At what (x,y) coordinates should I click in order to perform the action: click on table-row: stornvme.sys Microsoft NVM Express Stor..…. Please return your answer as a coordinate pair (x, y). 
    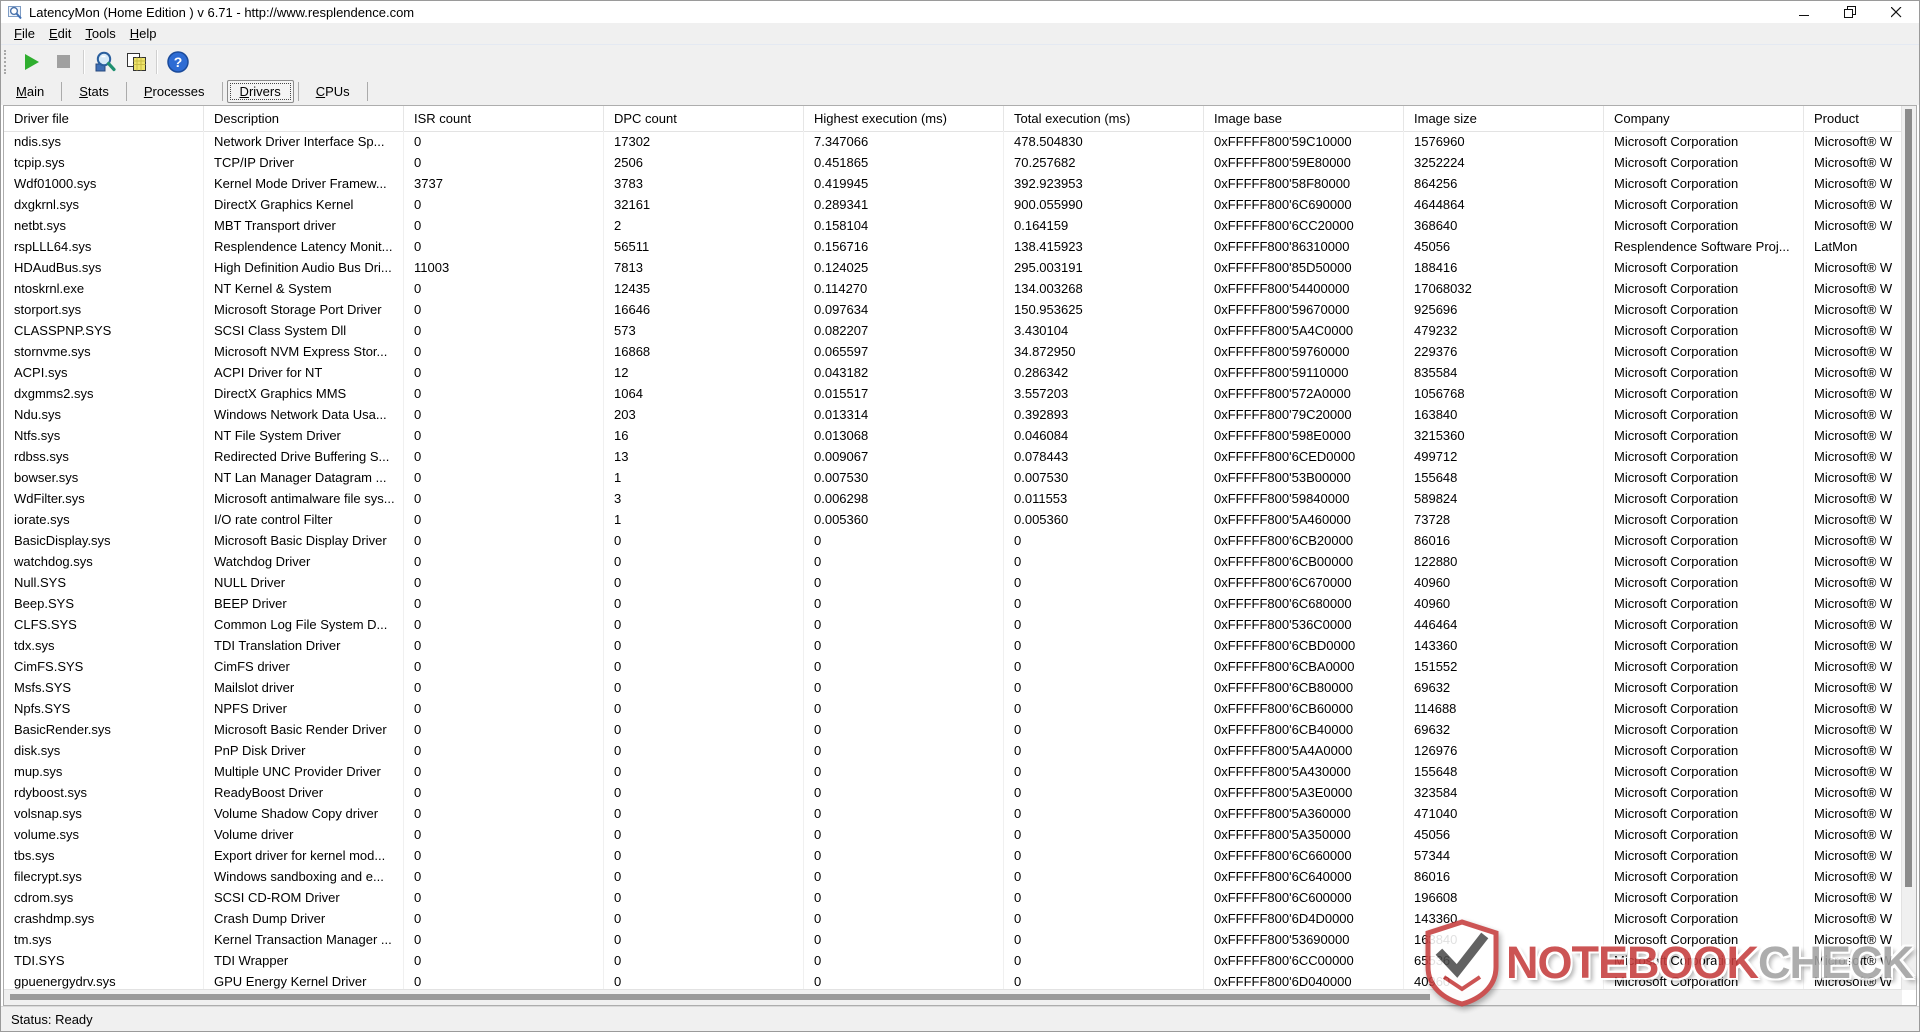
    Looking at the image, I should click on (960, 351).